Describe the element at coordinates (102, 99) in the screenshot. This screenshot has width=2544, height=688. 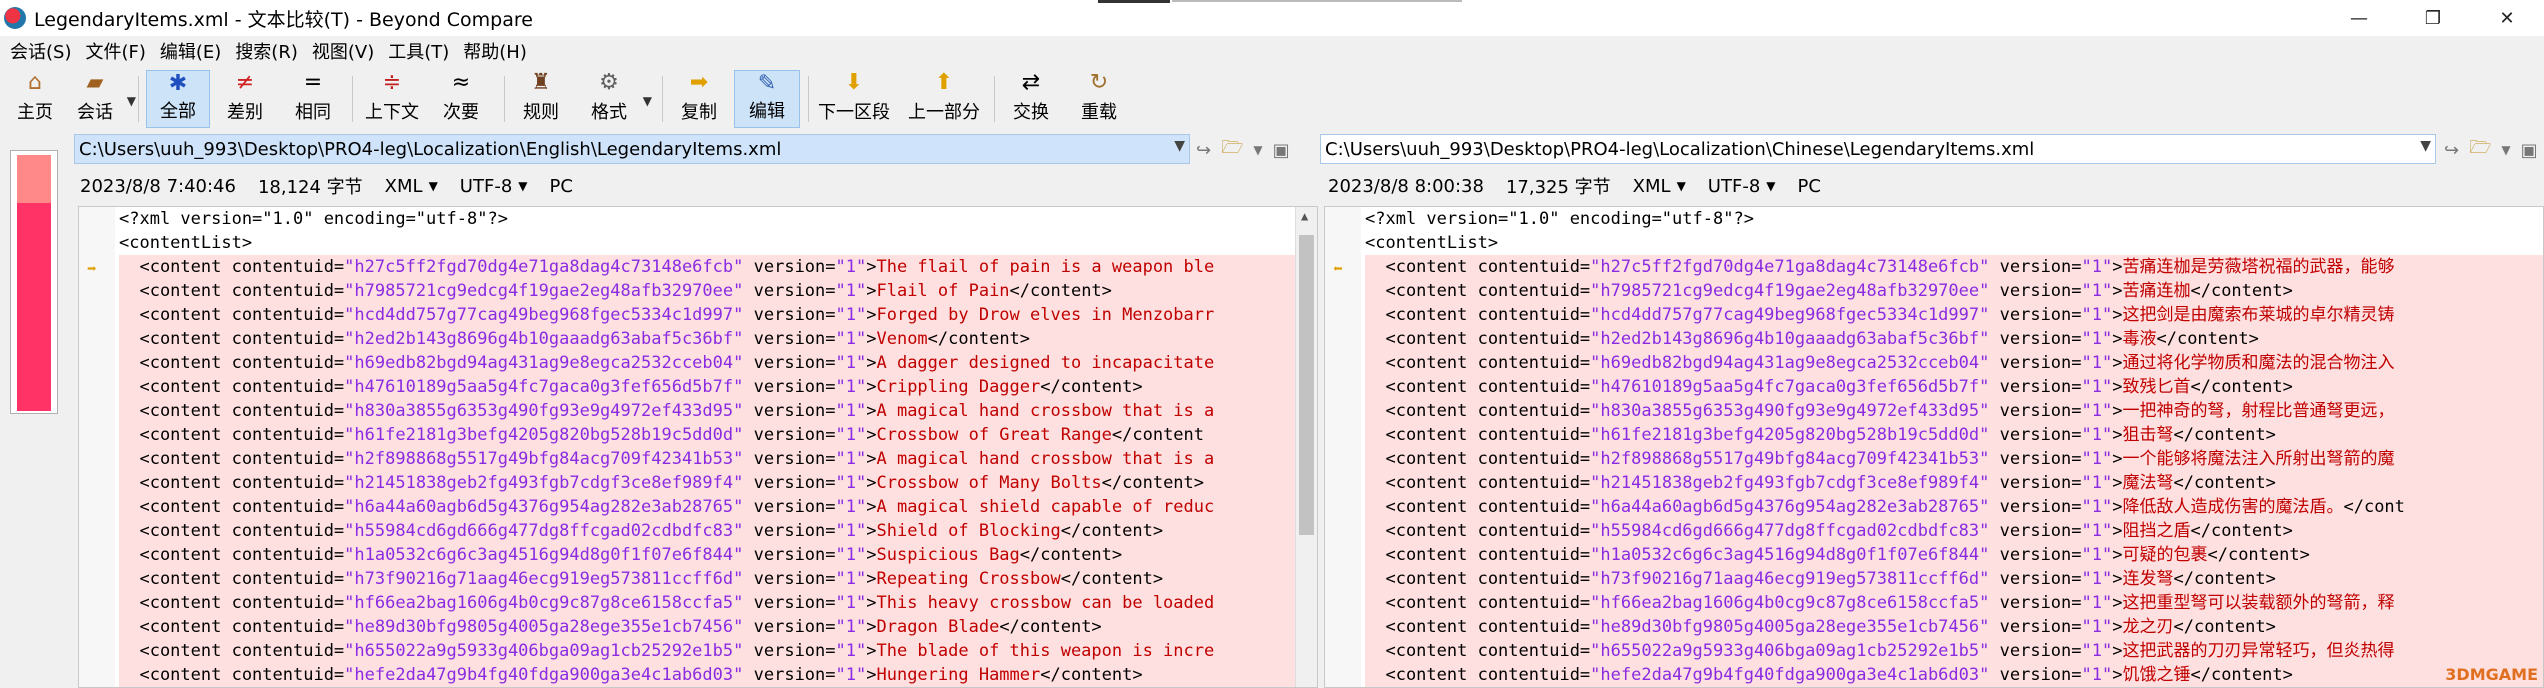
I see `session-button: ▰ 会话 ▼` at that location.